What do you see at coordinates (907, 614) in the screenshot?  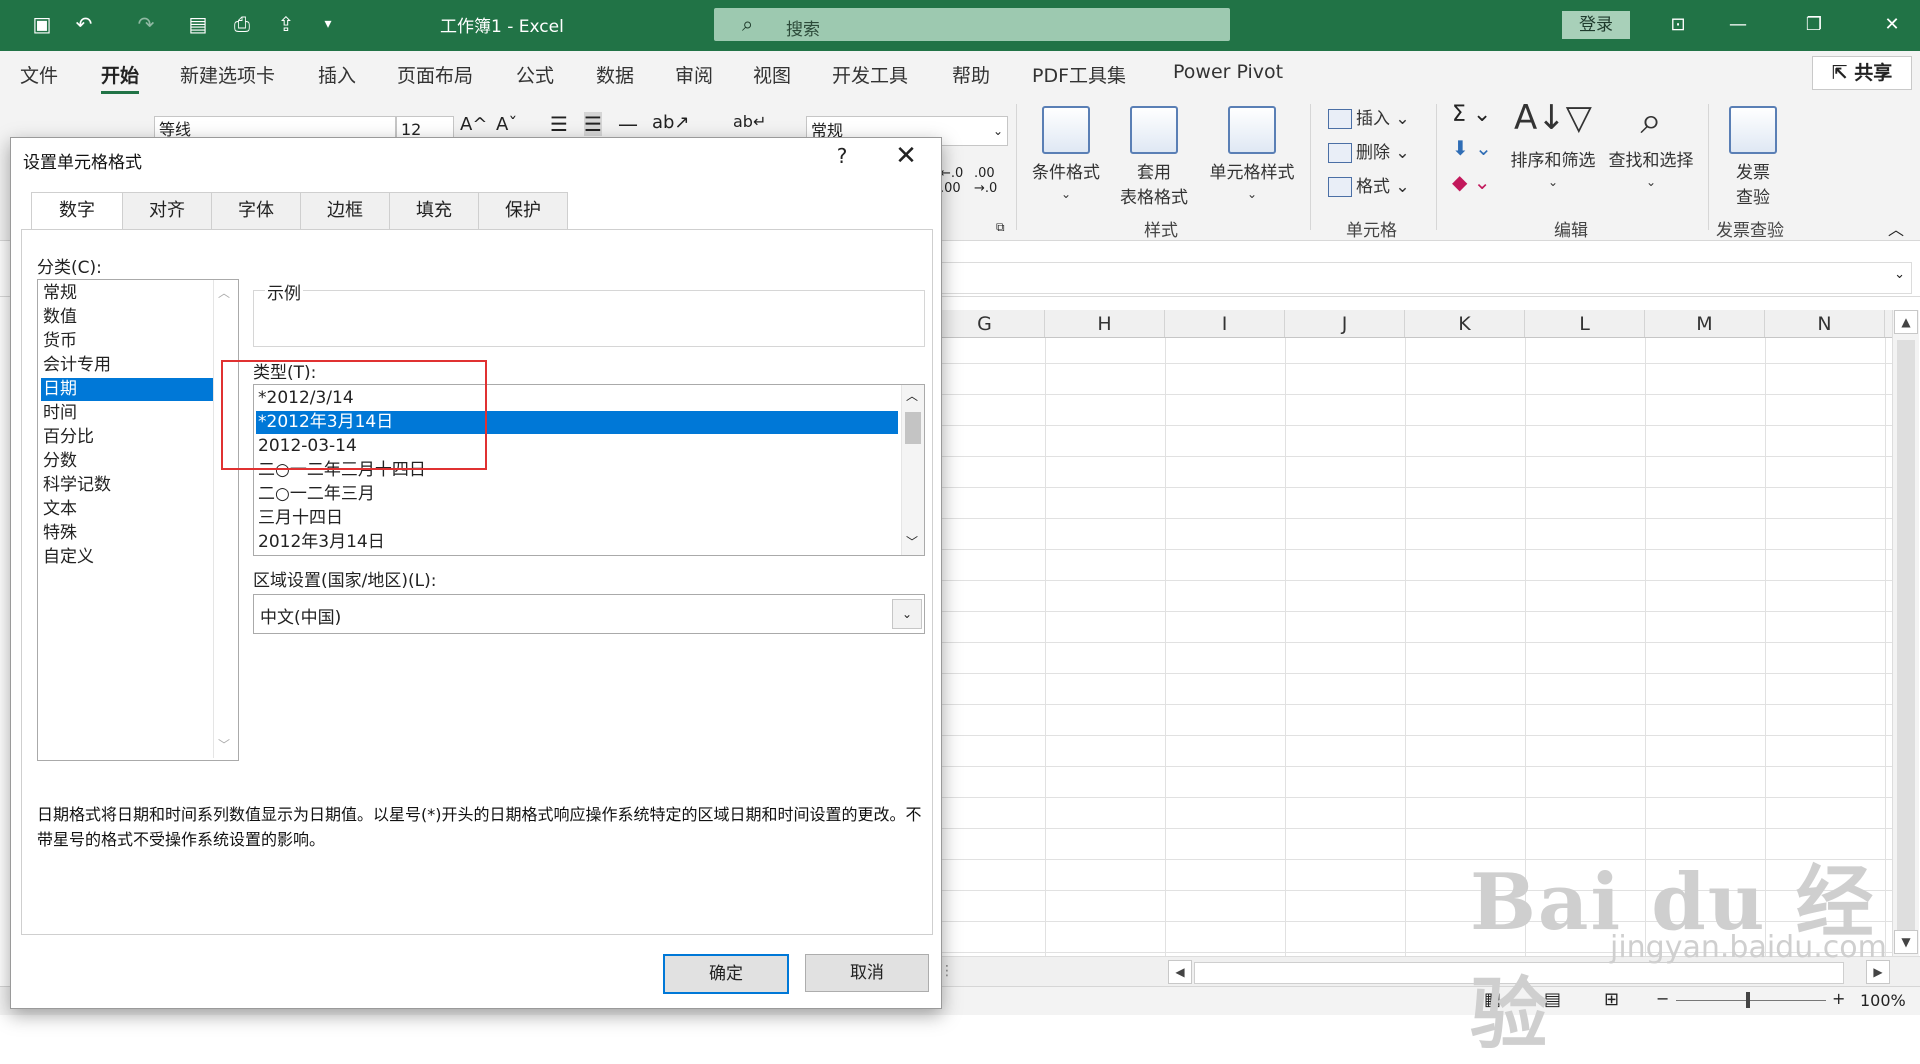 I see `chevron-down-icon: ⌄` at bounding box center [907, 614].